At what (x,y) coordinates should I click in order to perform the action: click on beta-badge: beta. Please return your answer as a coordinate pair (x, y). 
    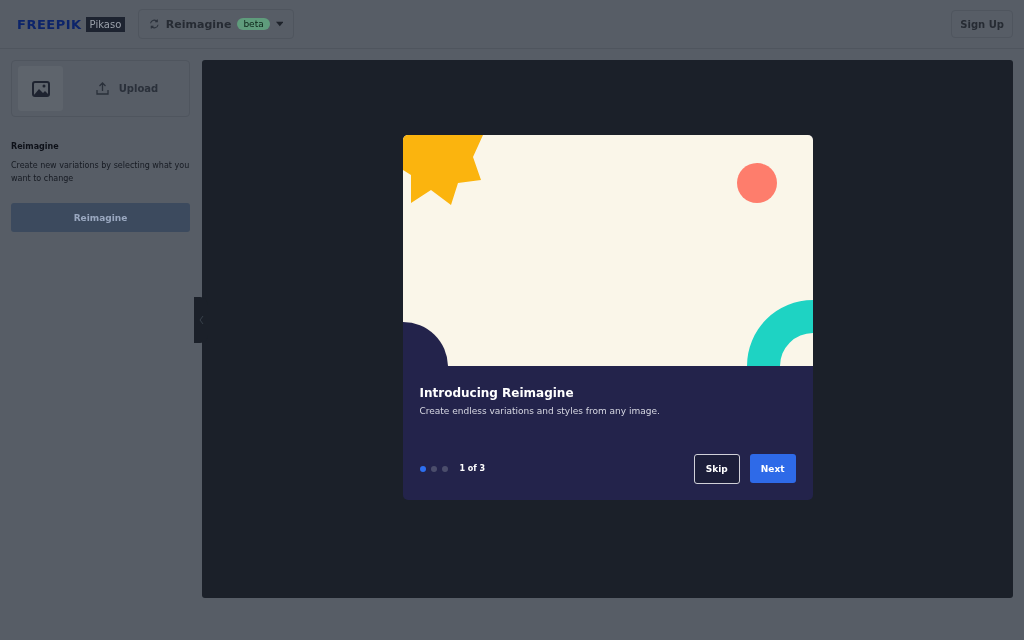
    Looking at the image, I should click on (253, 24).